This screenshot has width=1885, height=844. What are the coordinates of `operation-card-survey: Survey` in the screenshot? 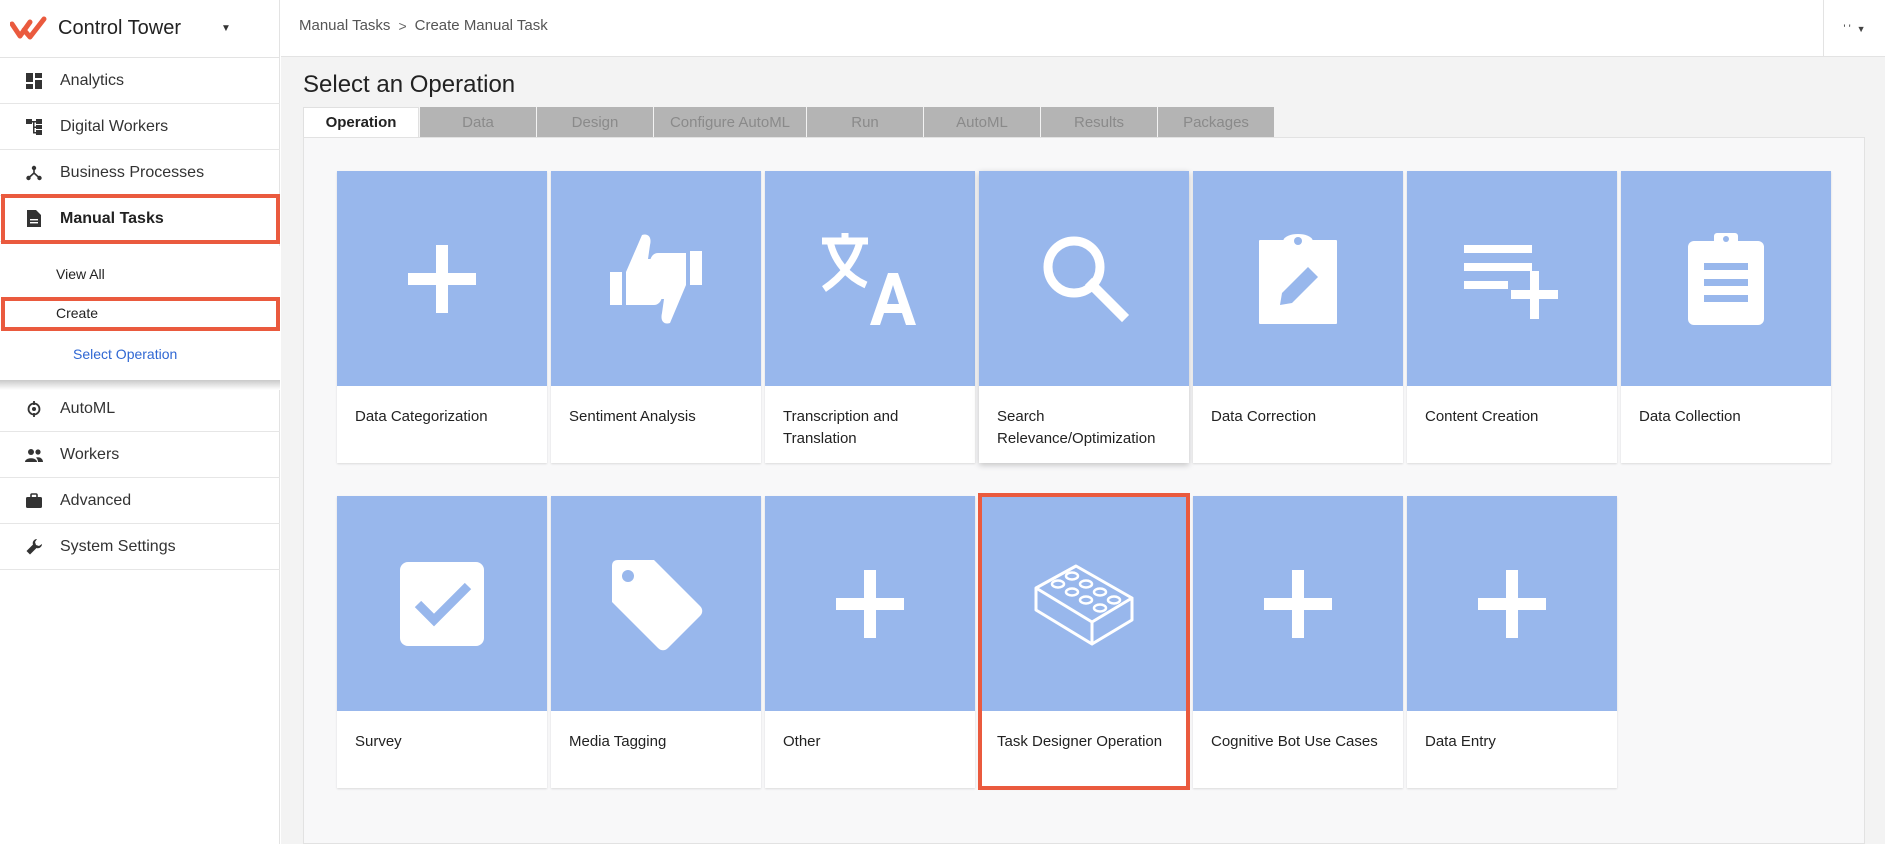 It's located at (442, 642).